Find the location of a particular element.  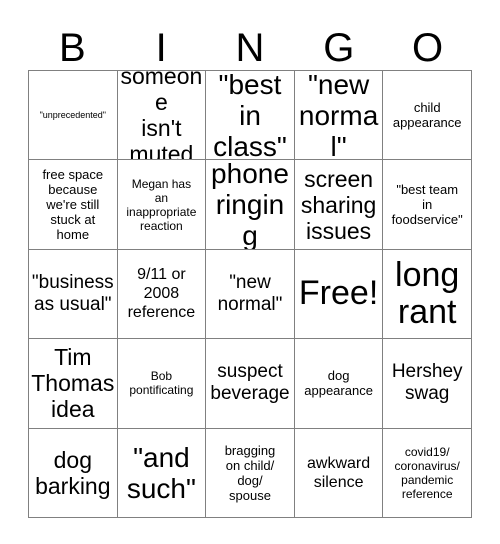

bingo-cell: Bob pontificating is located at coordinates (162, 384).